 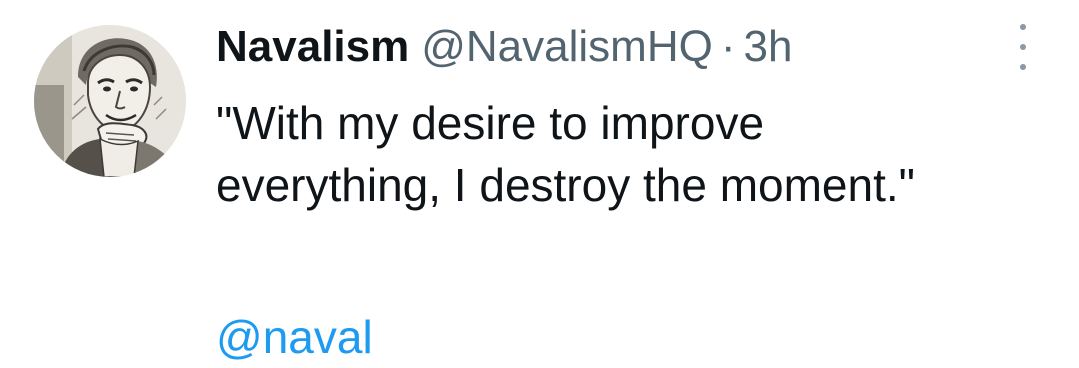 What do you see at coordinates (767, 47) in the screenshot?
I see `tweet-timestamp: 3h` at bounding box center [767, 47].